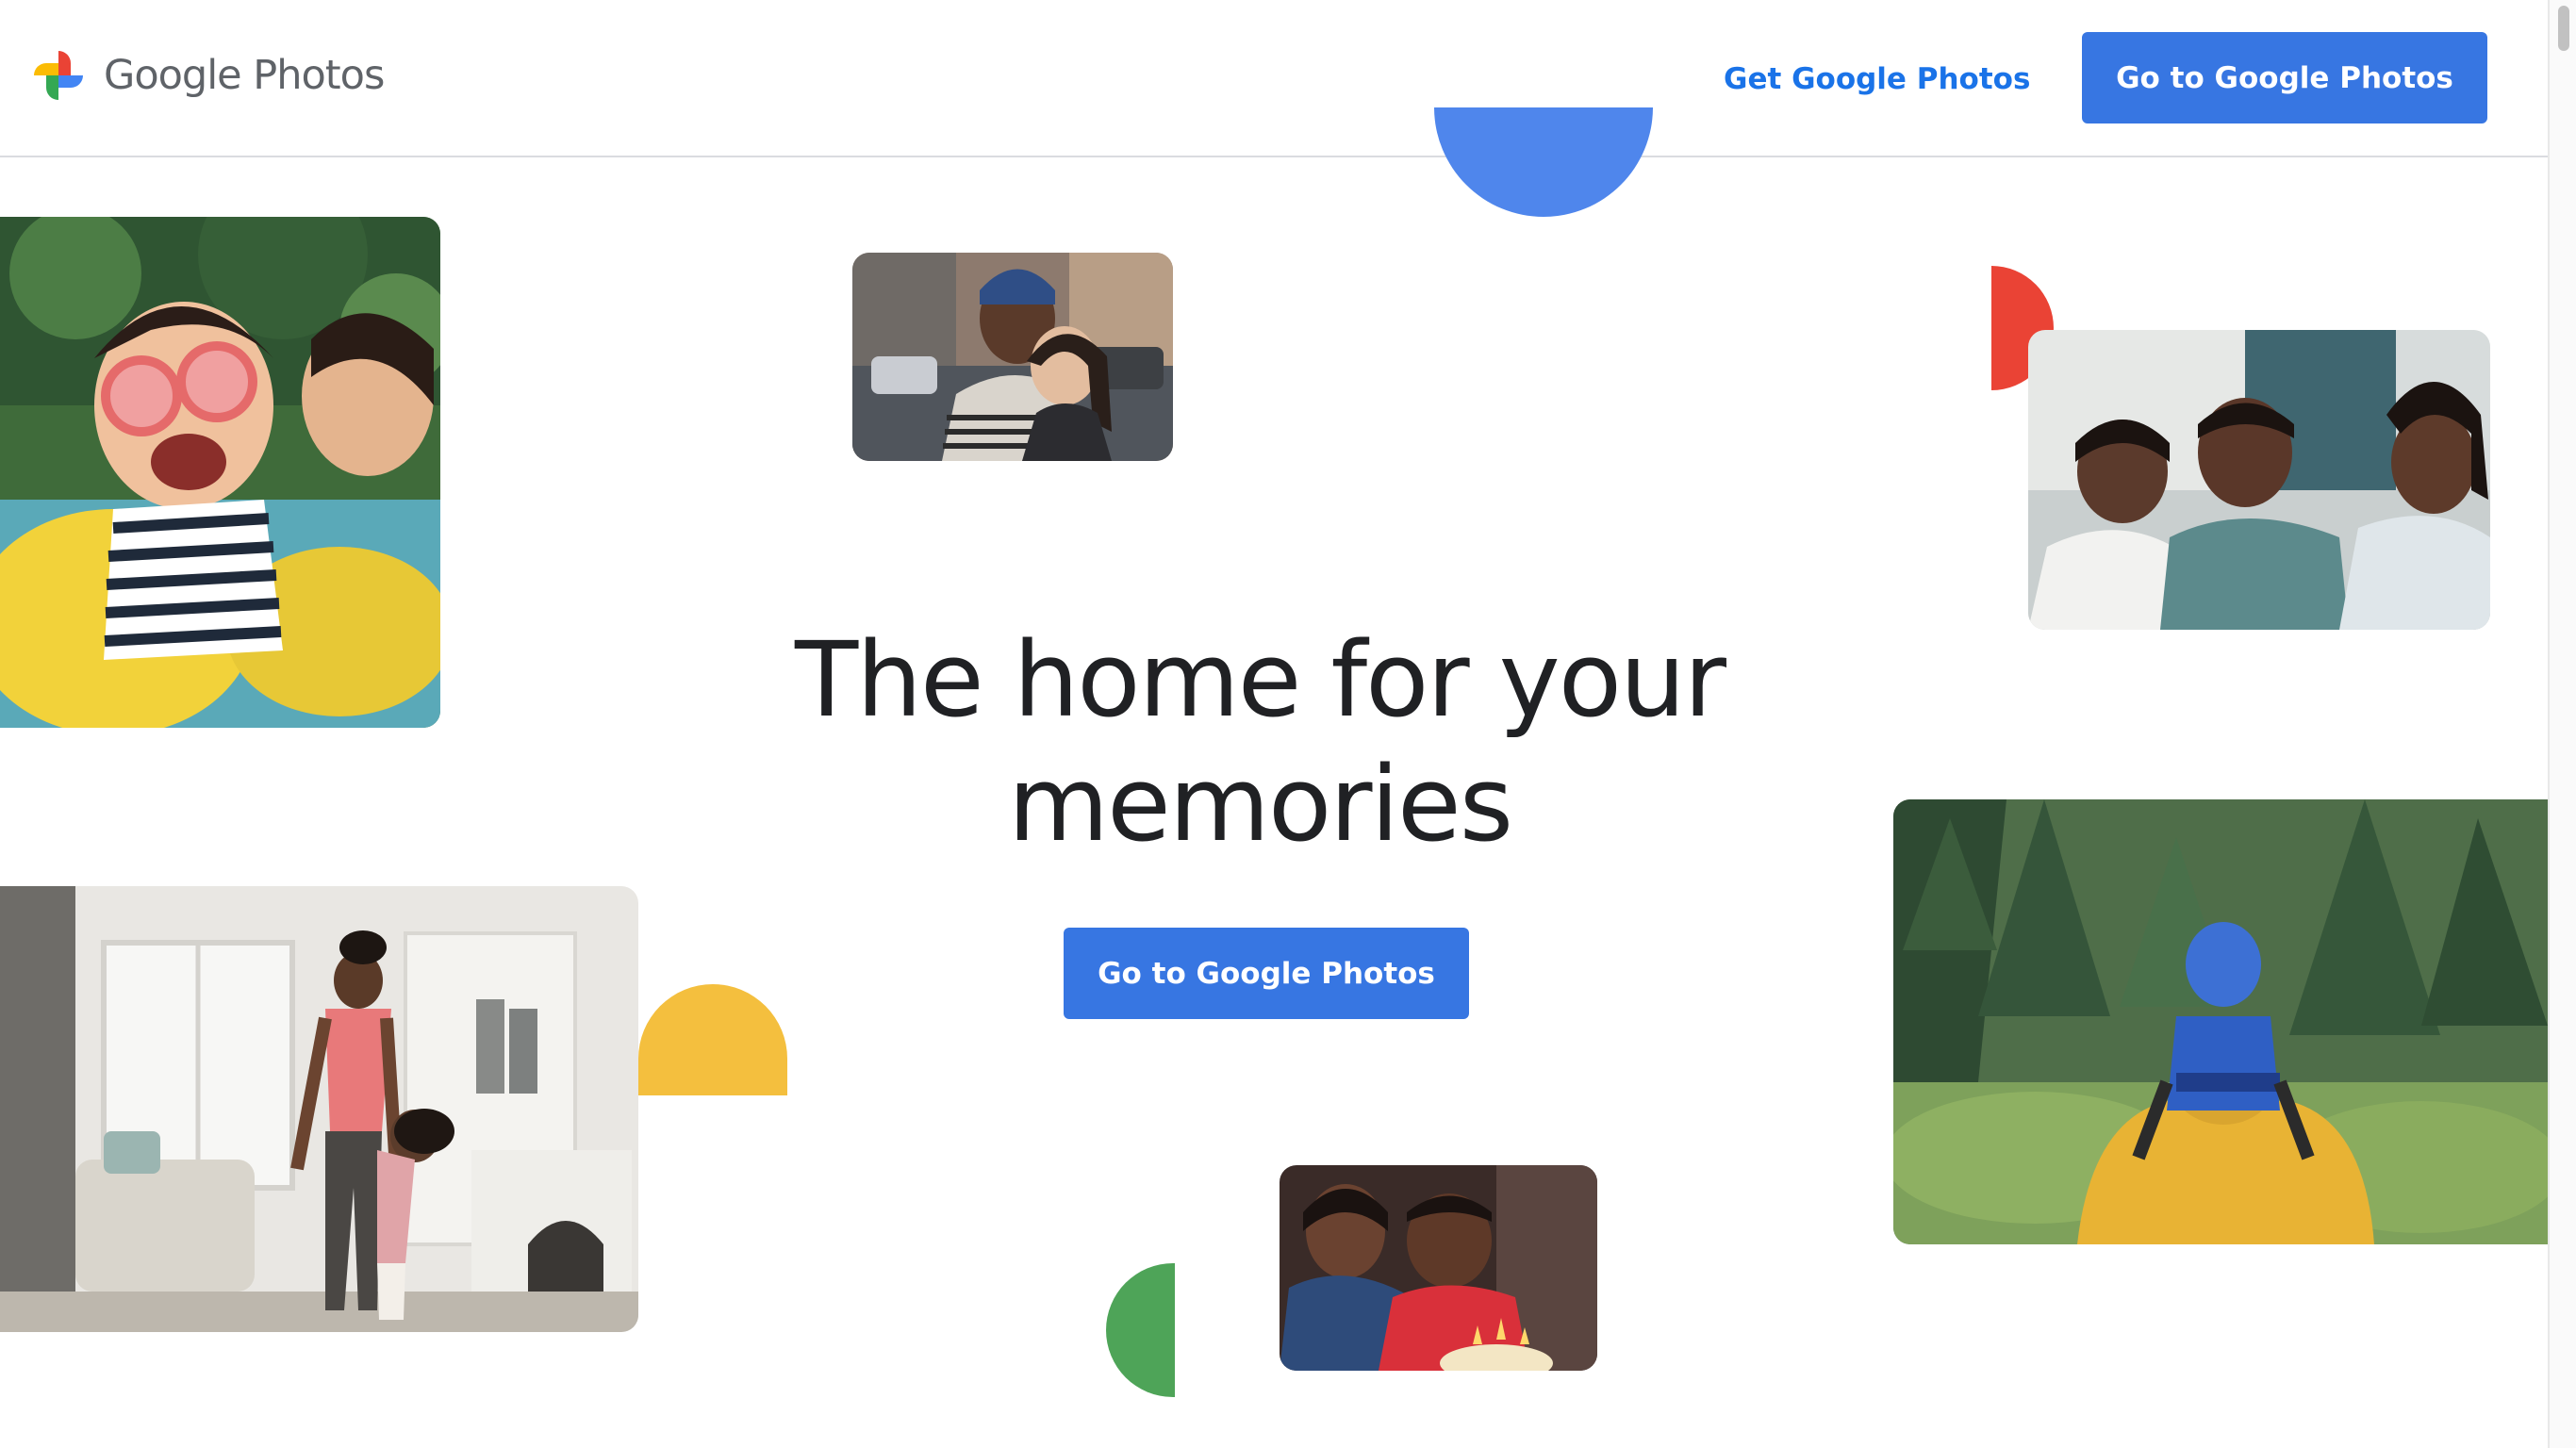 Image resolution: width=2576 pixels, height=1448 pixels. What do you see at coordinates (1266, 973) in the screenshot?
I see `hero-go-to-google-photos-button: Go to Google Photos` at bounding box center [1266, 973].